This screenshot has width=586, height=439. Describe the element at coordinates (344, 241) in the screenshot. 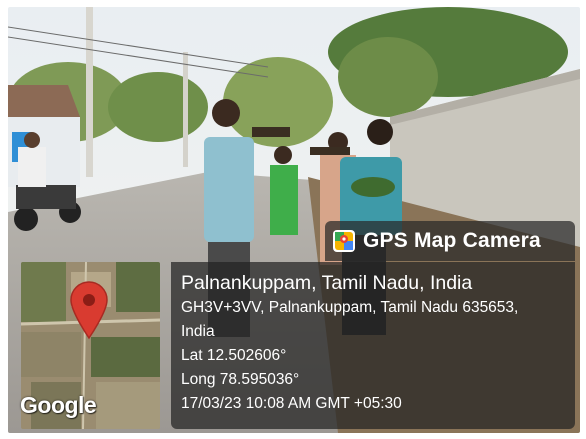

I see `map-camera-icon` at that location.